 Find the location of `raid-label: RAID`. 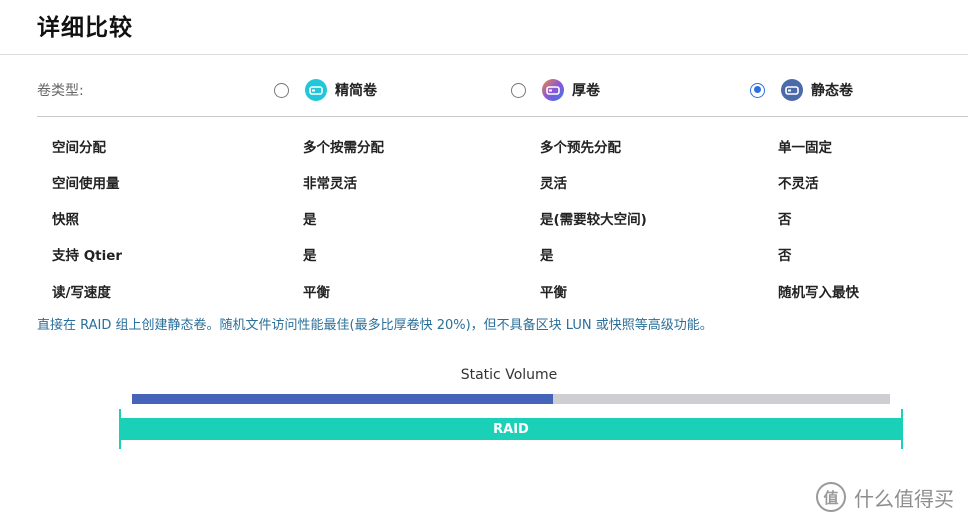

raid-label: RAID is located at coordinates (511, 429).